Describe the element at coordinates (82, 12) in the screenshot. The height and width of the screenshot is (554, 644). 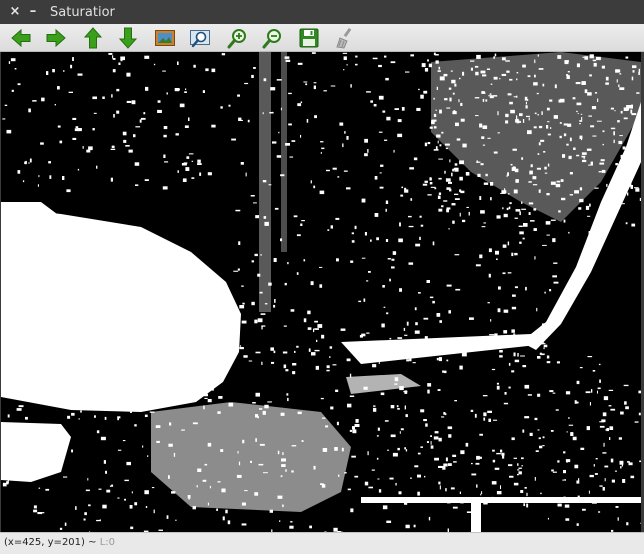
I see `window-title: Saturatior` at that location.